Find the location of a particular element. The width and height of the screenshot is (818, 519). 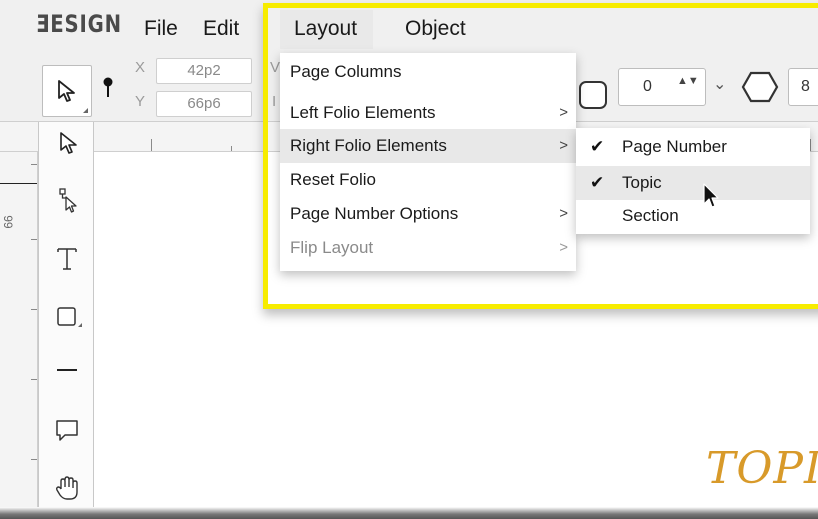

menu-edit: Edit is located at coordinates (221, 29).